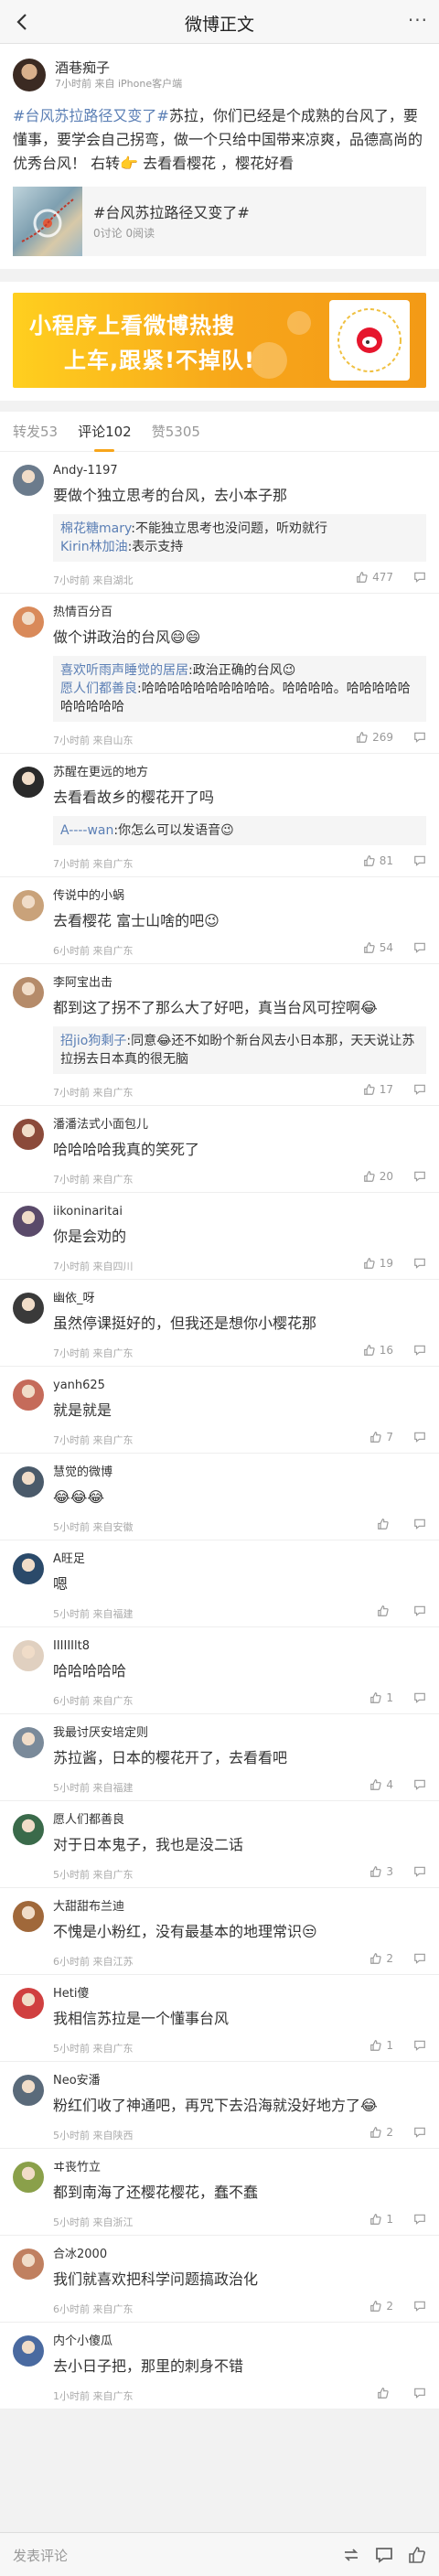 This screenshot has height=2576, width=439. What do you see at coordinates (384, 2555) in the screenshot?
I see `comment-icon` at bounding box center [384, 2555].